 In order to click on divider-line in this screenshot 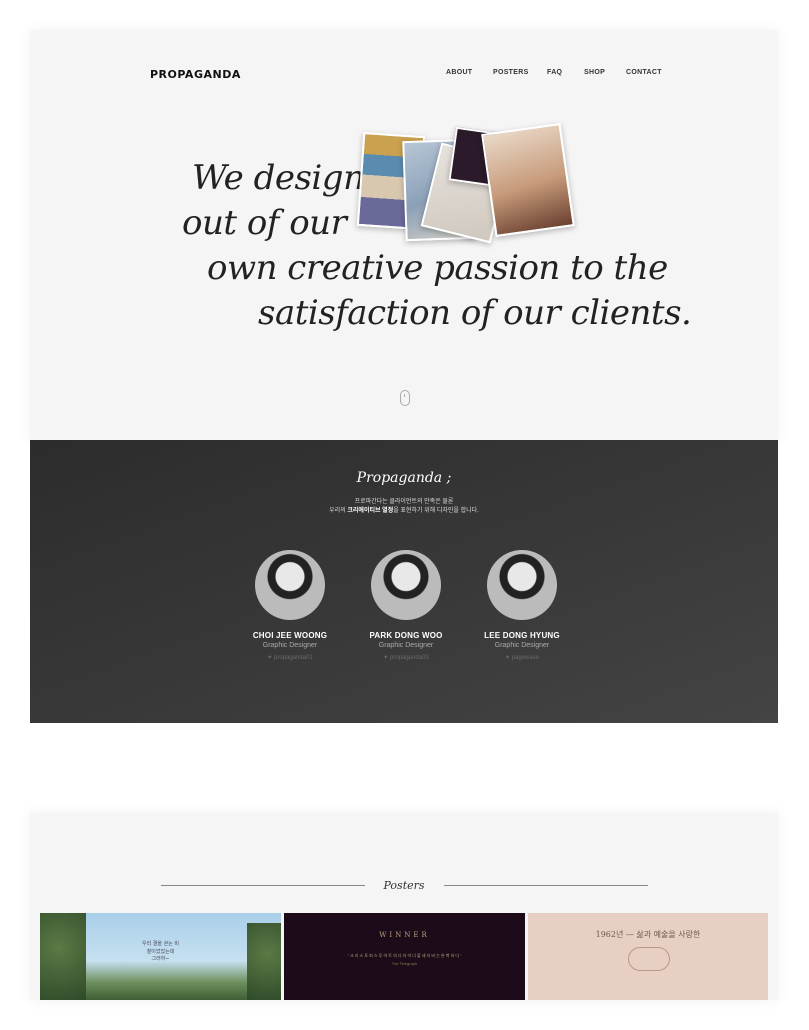, I will do `click(546, 885)`.